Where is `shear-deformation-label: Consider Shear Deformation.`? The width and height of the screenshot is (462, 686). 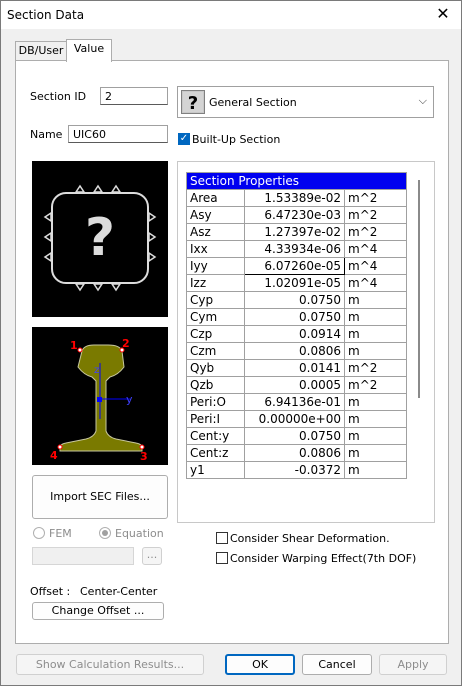
shear-deformation-label: Consider Shear Deformation. is located at coordinates (310, 538).